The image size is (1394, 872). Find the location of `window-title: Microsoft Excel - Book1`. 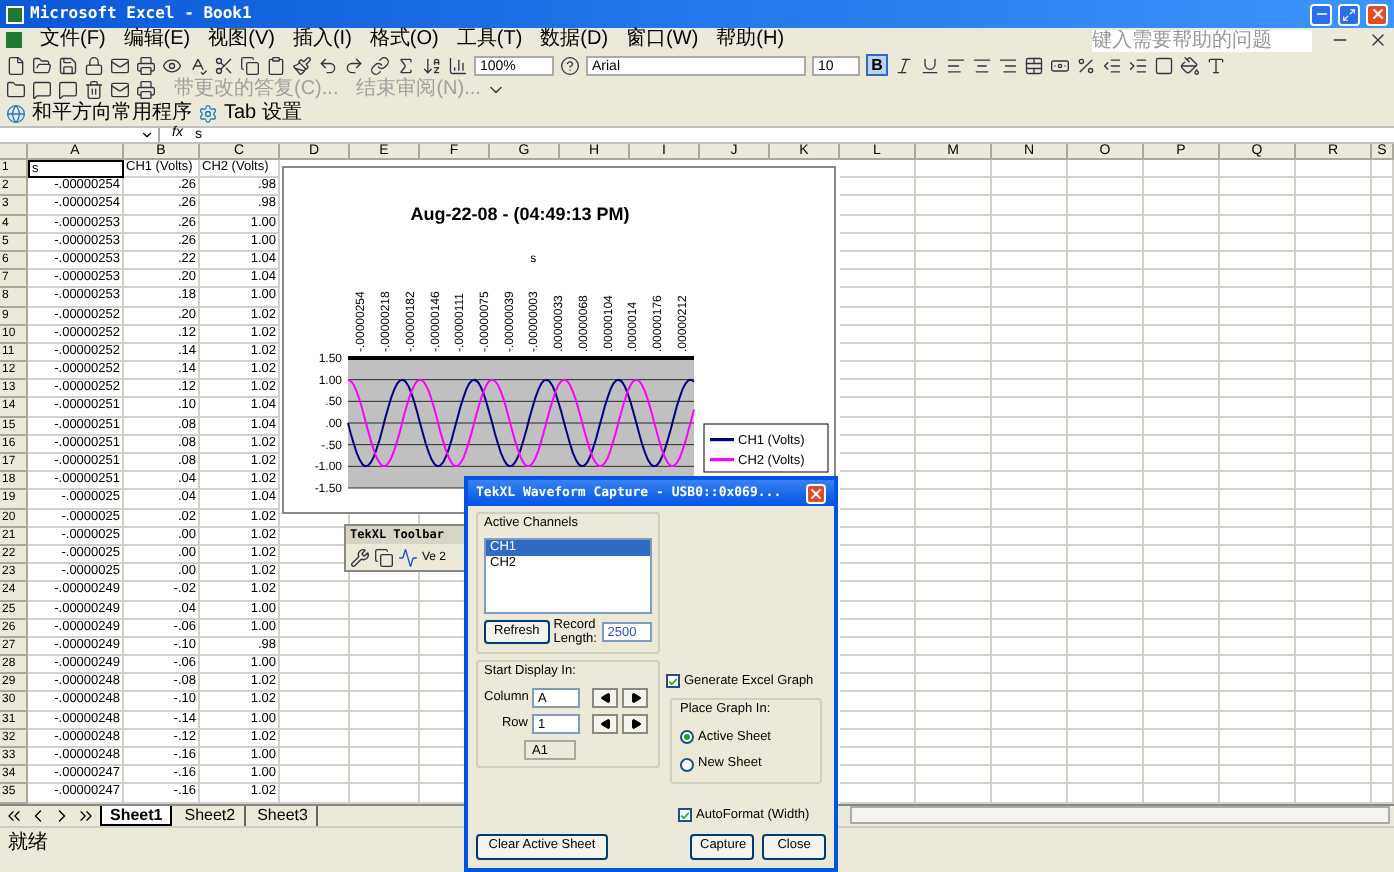

window-title: Microsoft Excel - Book1 is located at coordinates (142, 14).